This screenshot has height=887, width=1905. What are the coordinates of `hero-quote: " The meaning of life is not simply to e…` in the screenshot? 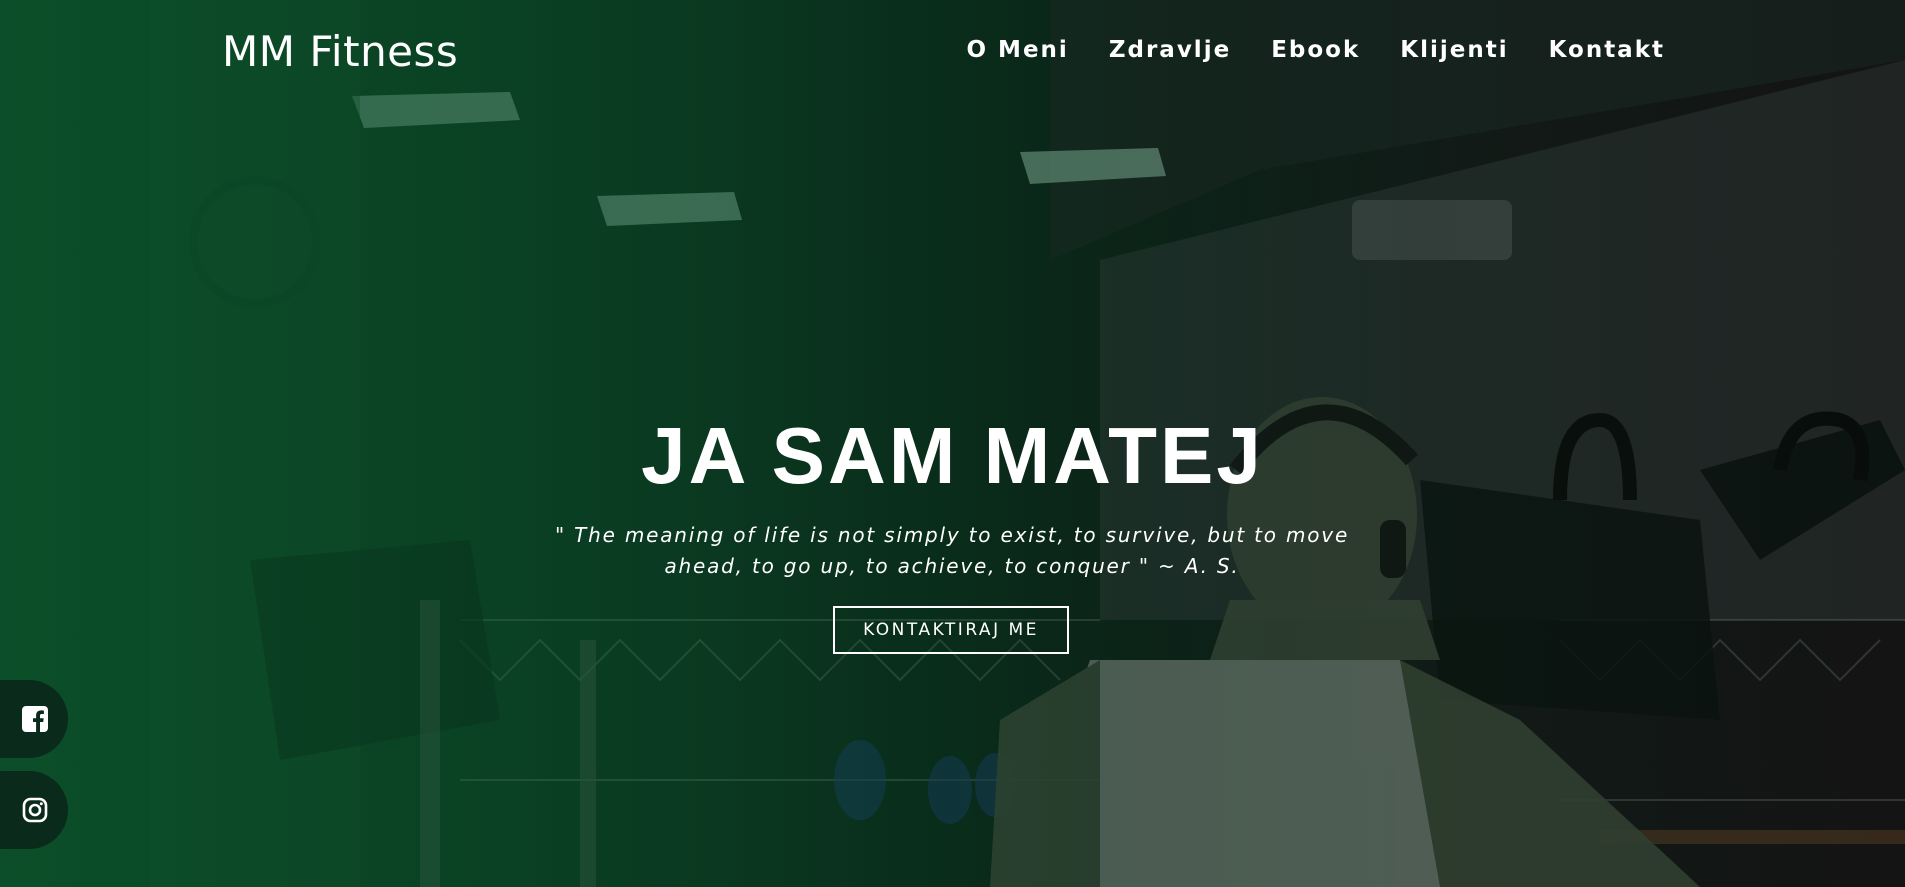 It's located at (952, 550).